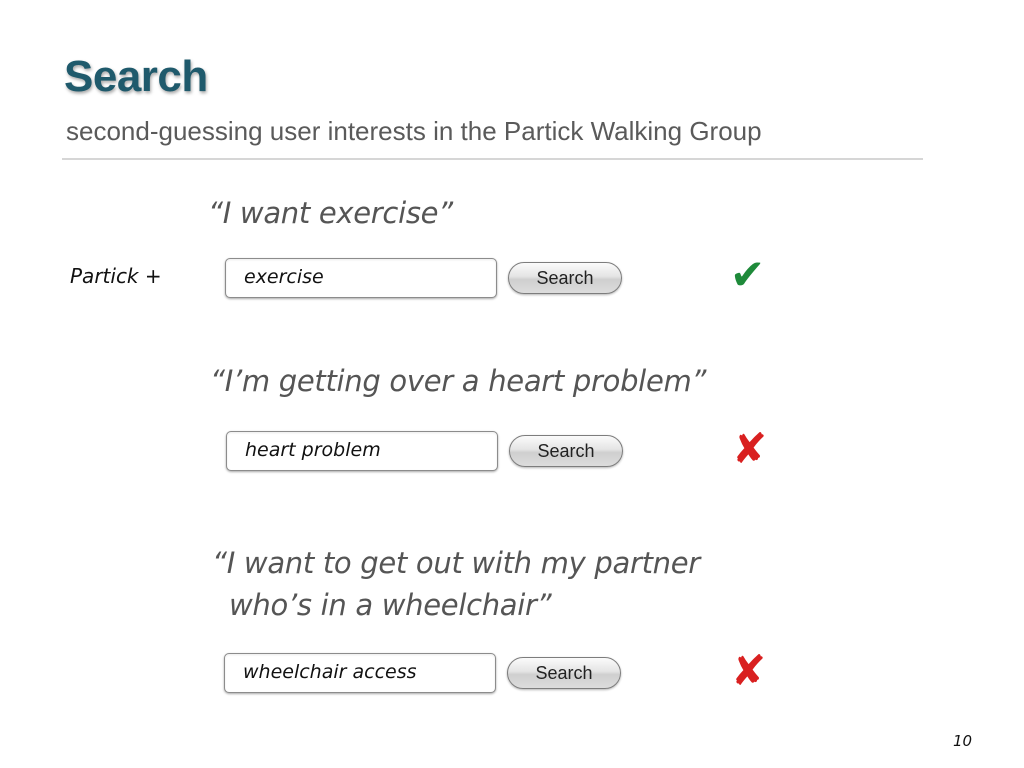 The height and width of the screenshot is (768, 1024). What do you see at coordinates (748, 274) in the screenshot?
I see `check-icon: ✔` at bounding box center [748, 274].